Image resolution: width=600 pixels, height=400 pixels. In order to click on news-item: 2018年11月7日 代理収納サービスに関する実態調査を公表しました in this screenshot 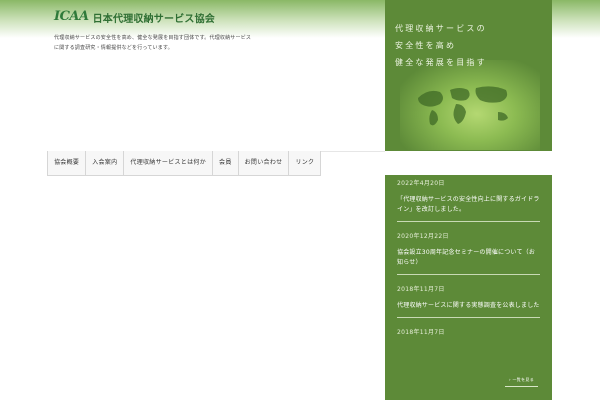, I will do `click(468, 299)`.